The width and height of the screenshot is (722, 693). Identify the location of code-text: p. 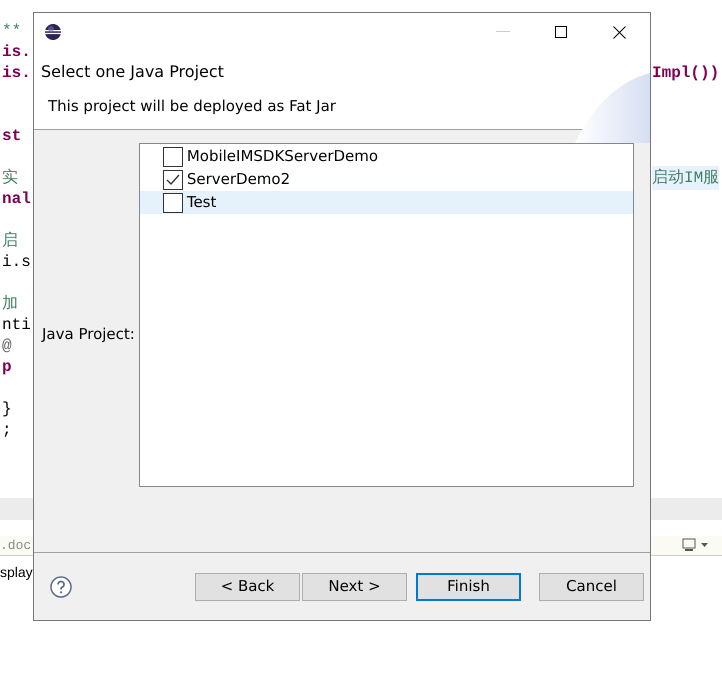
(7, 367).